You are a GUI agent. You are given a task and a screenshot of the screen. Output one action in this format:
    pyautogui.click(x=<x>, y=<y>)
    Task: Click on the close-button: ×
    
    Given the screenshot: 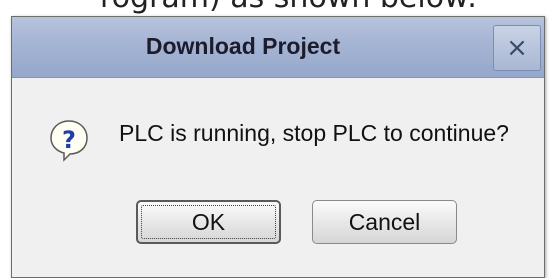 What is the action you would take?
    pyautogui.click(x=517, y=48)
    